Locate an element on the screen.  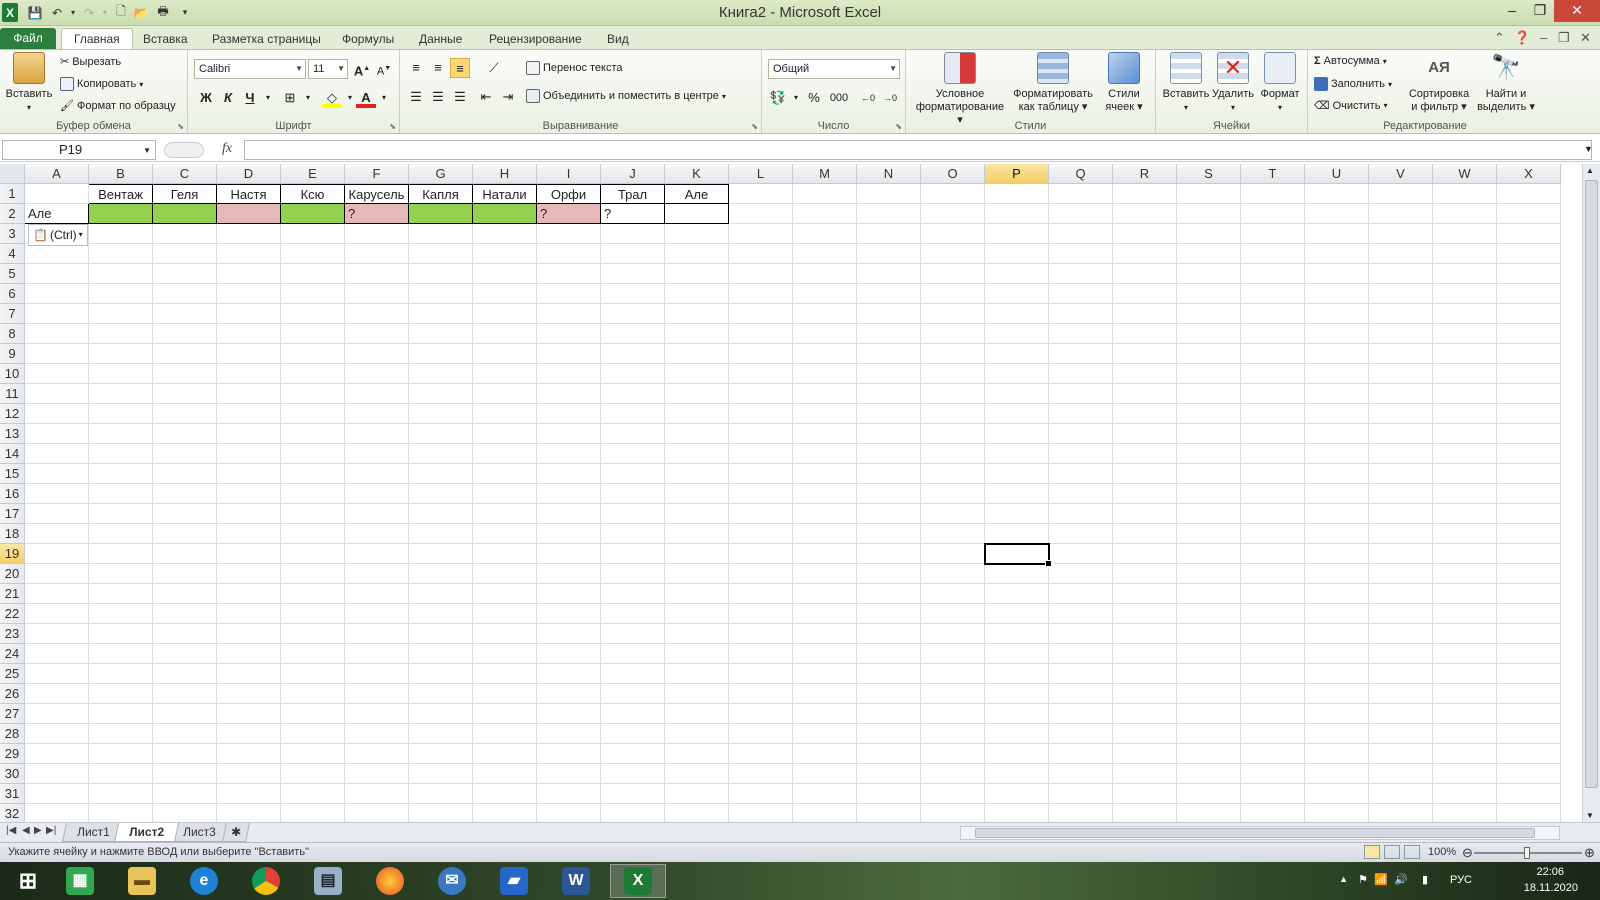
cell-r18 is located at coordinates (1145, 534).